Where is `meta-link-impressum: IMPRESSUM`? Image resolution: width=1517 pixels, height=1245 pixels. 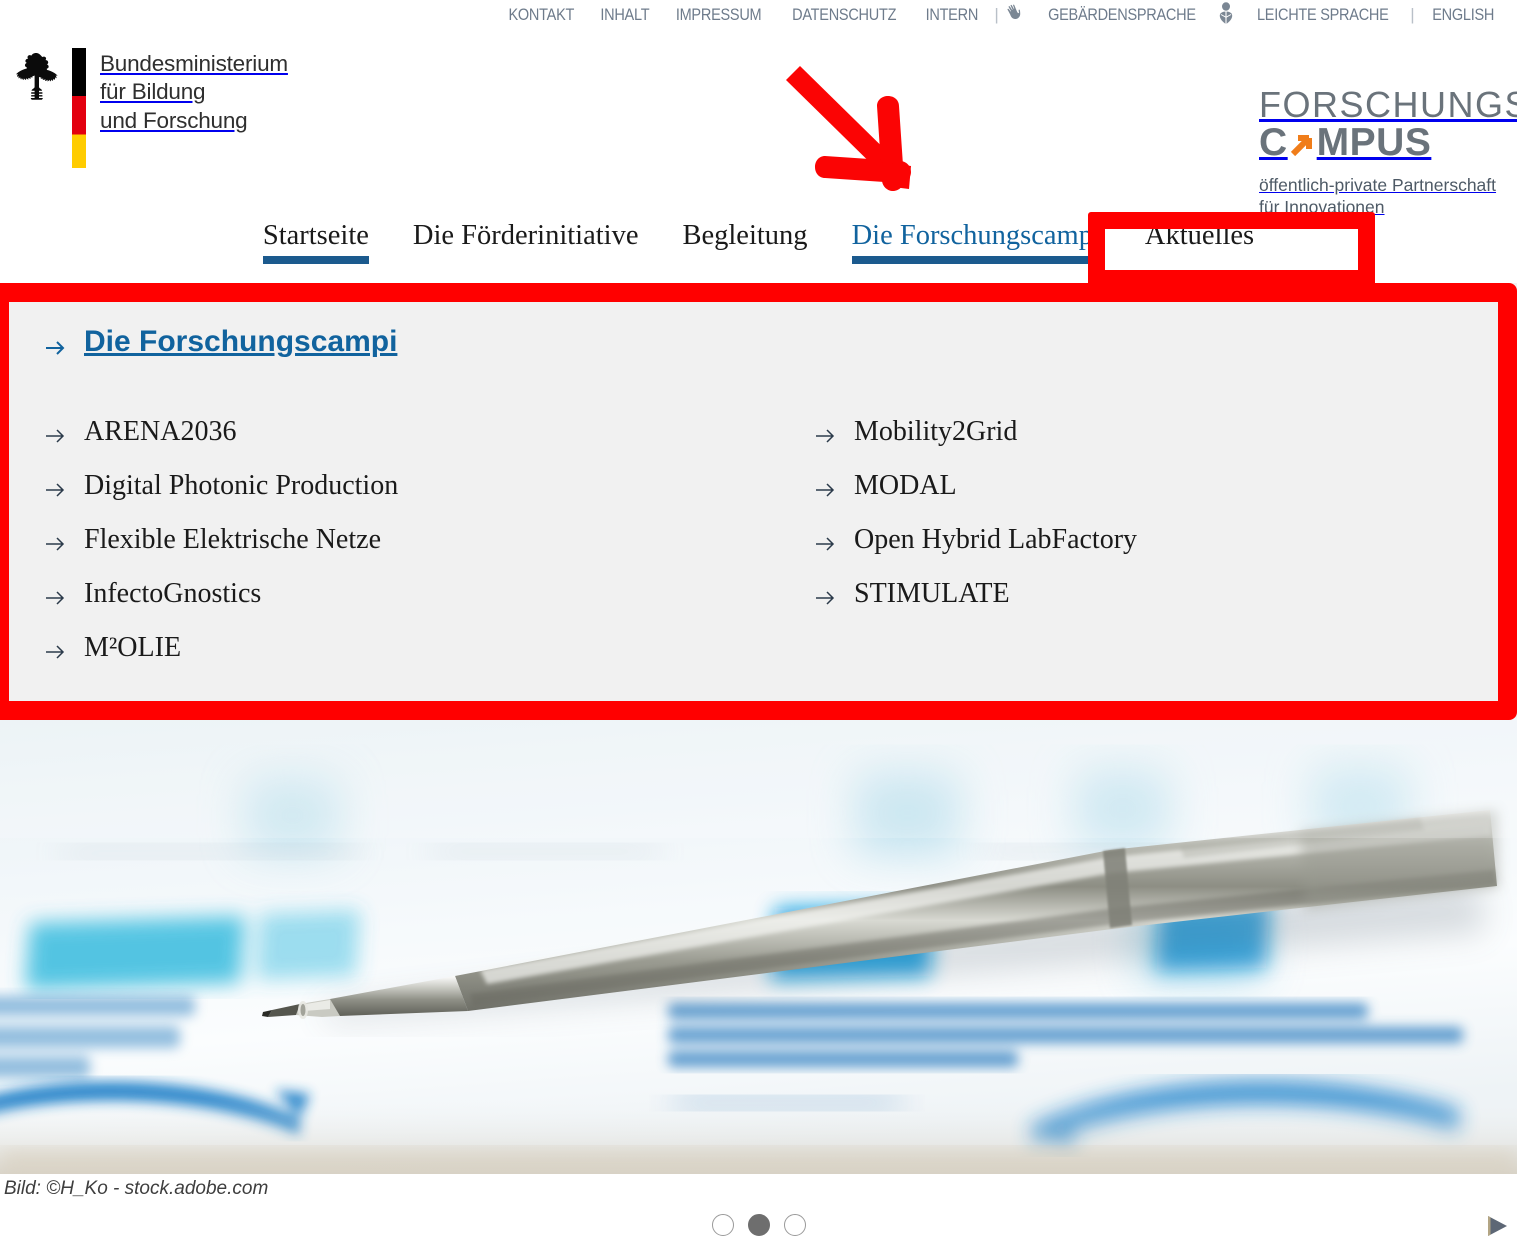
meta-link-impressum: IMPRESSUM is located at coordinates (718, 15).